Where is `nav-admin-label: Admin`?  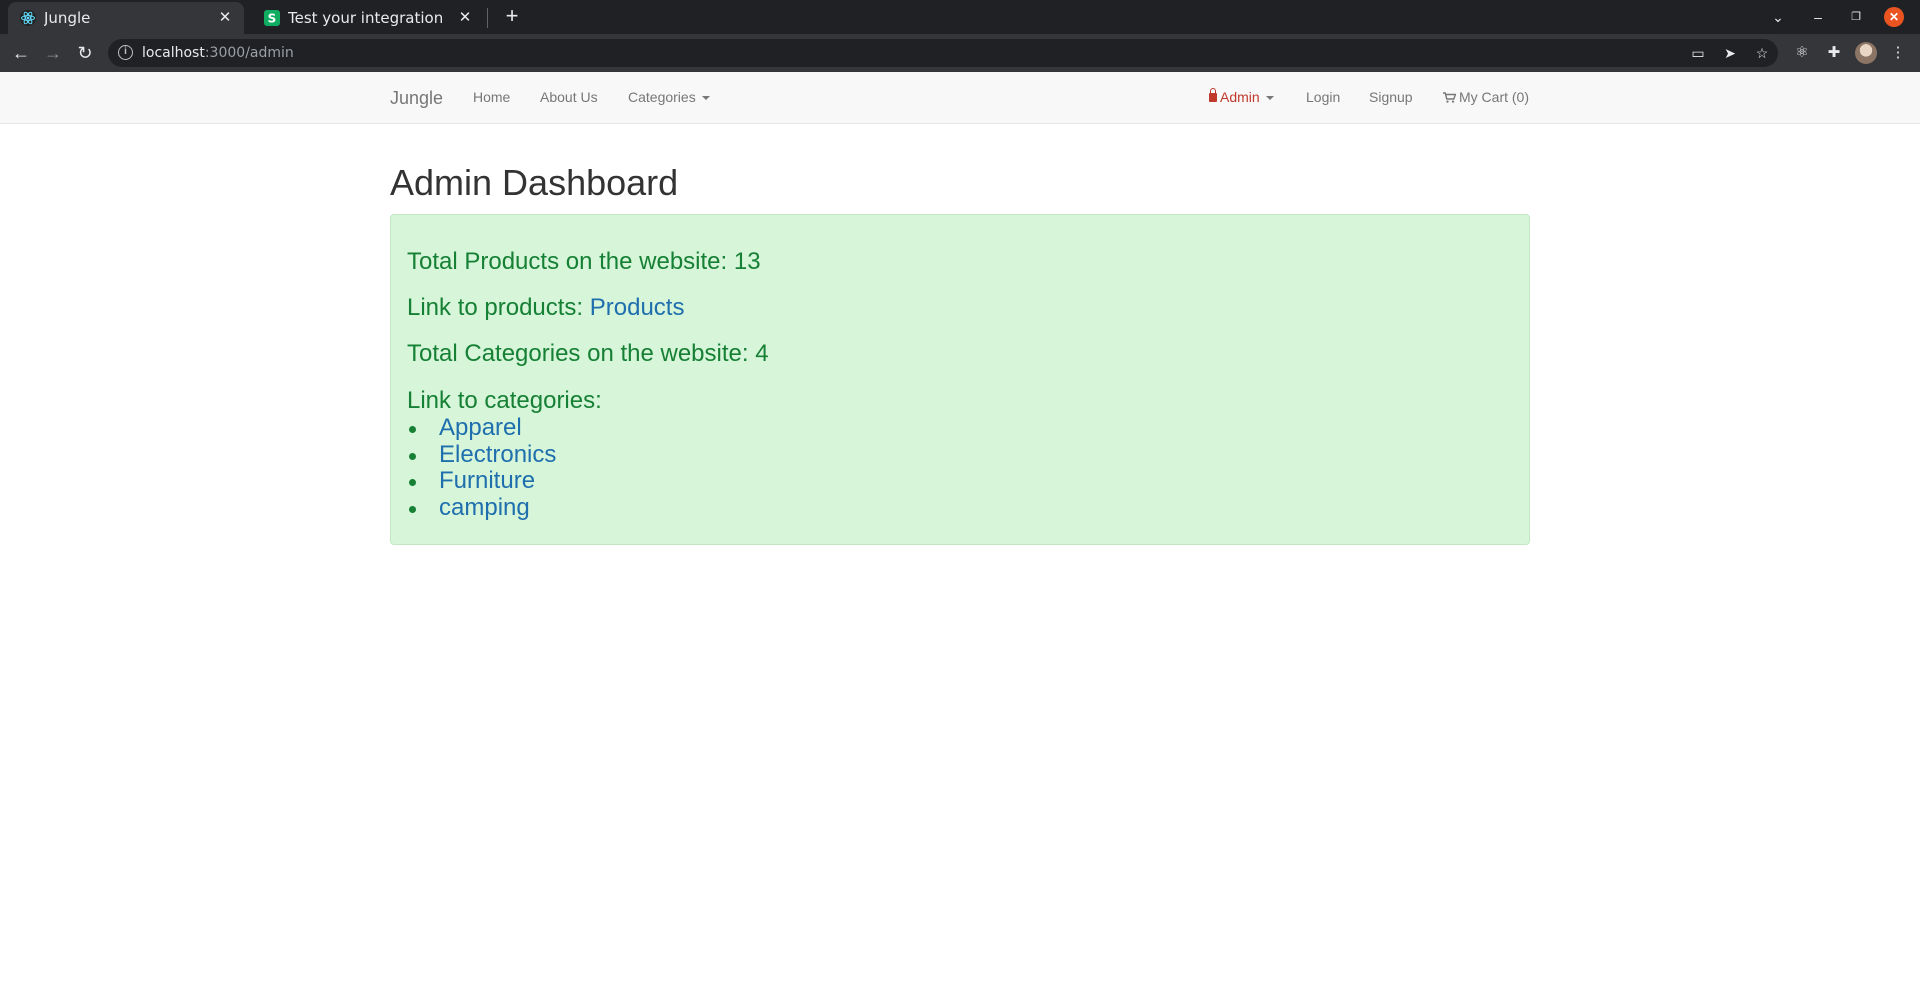 nav-admin-label: Admin is located at coordinates (1240, 97).